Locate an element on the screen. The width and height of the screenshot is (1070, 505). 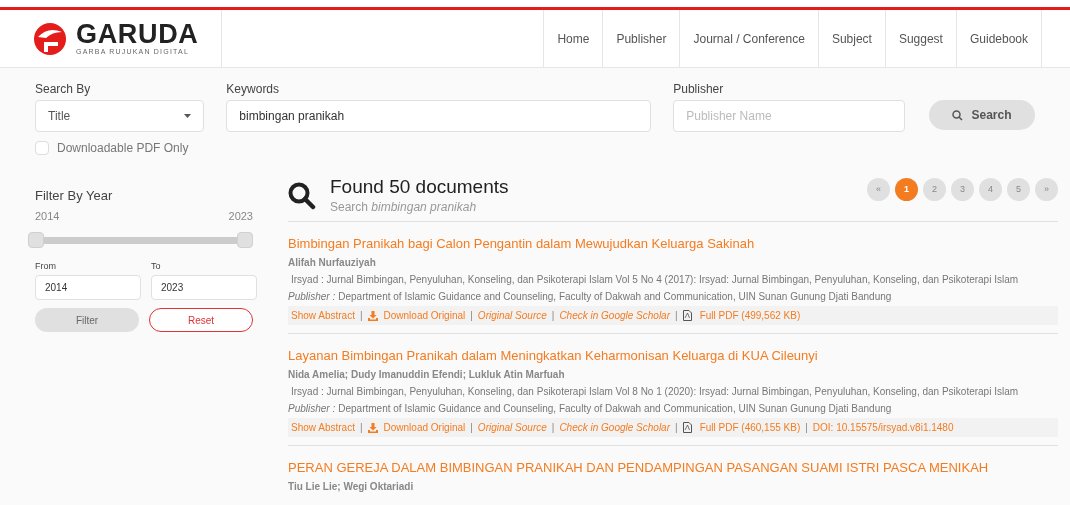
page-button: 4 is located at coordinates (990, 189).